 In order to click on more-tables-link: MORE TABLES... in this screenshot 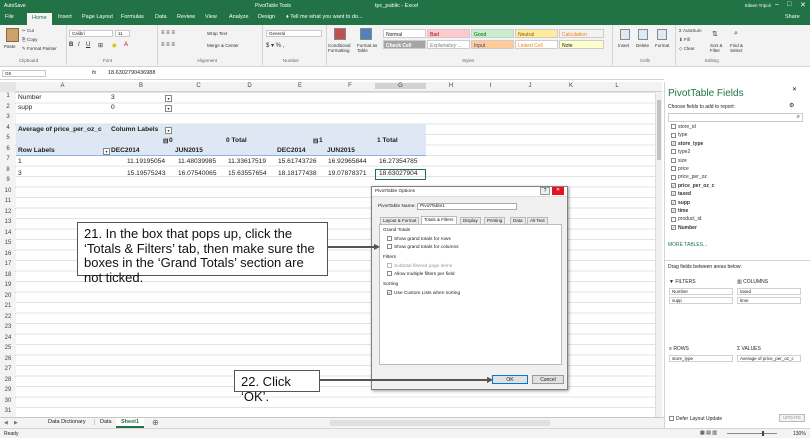, I will do `click(687, 245)`.